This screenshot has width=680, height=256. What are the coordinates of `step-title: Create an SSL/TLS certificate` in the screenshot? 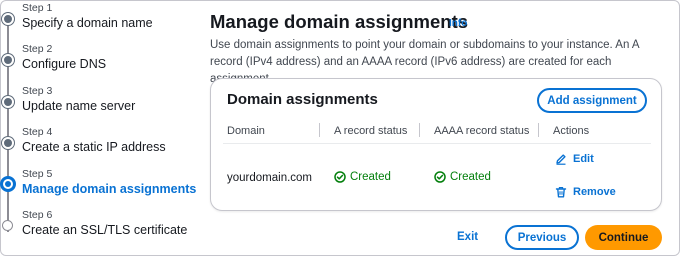 It's located at (105, 230).